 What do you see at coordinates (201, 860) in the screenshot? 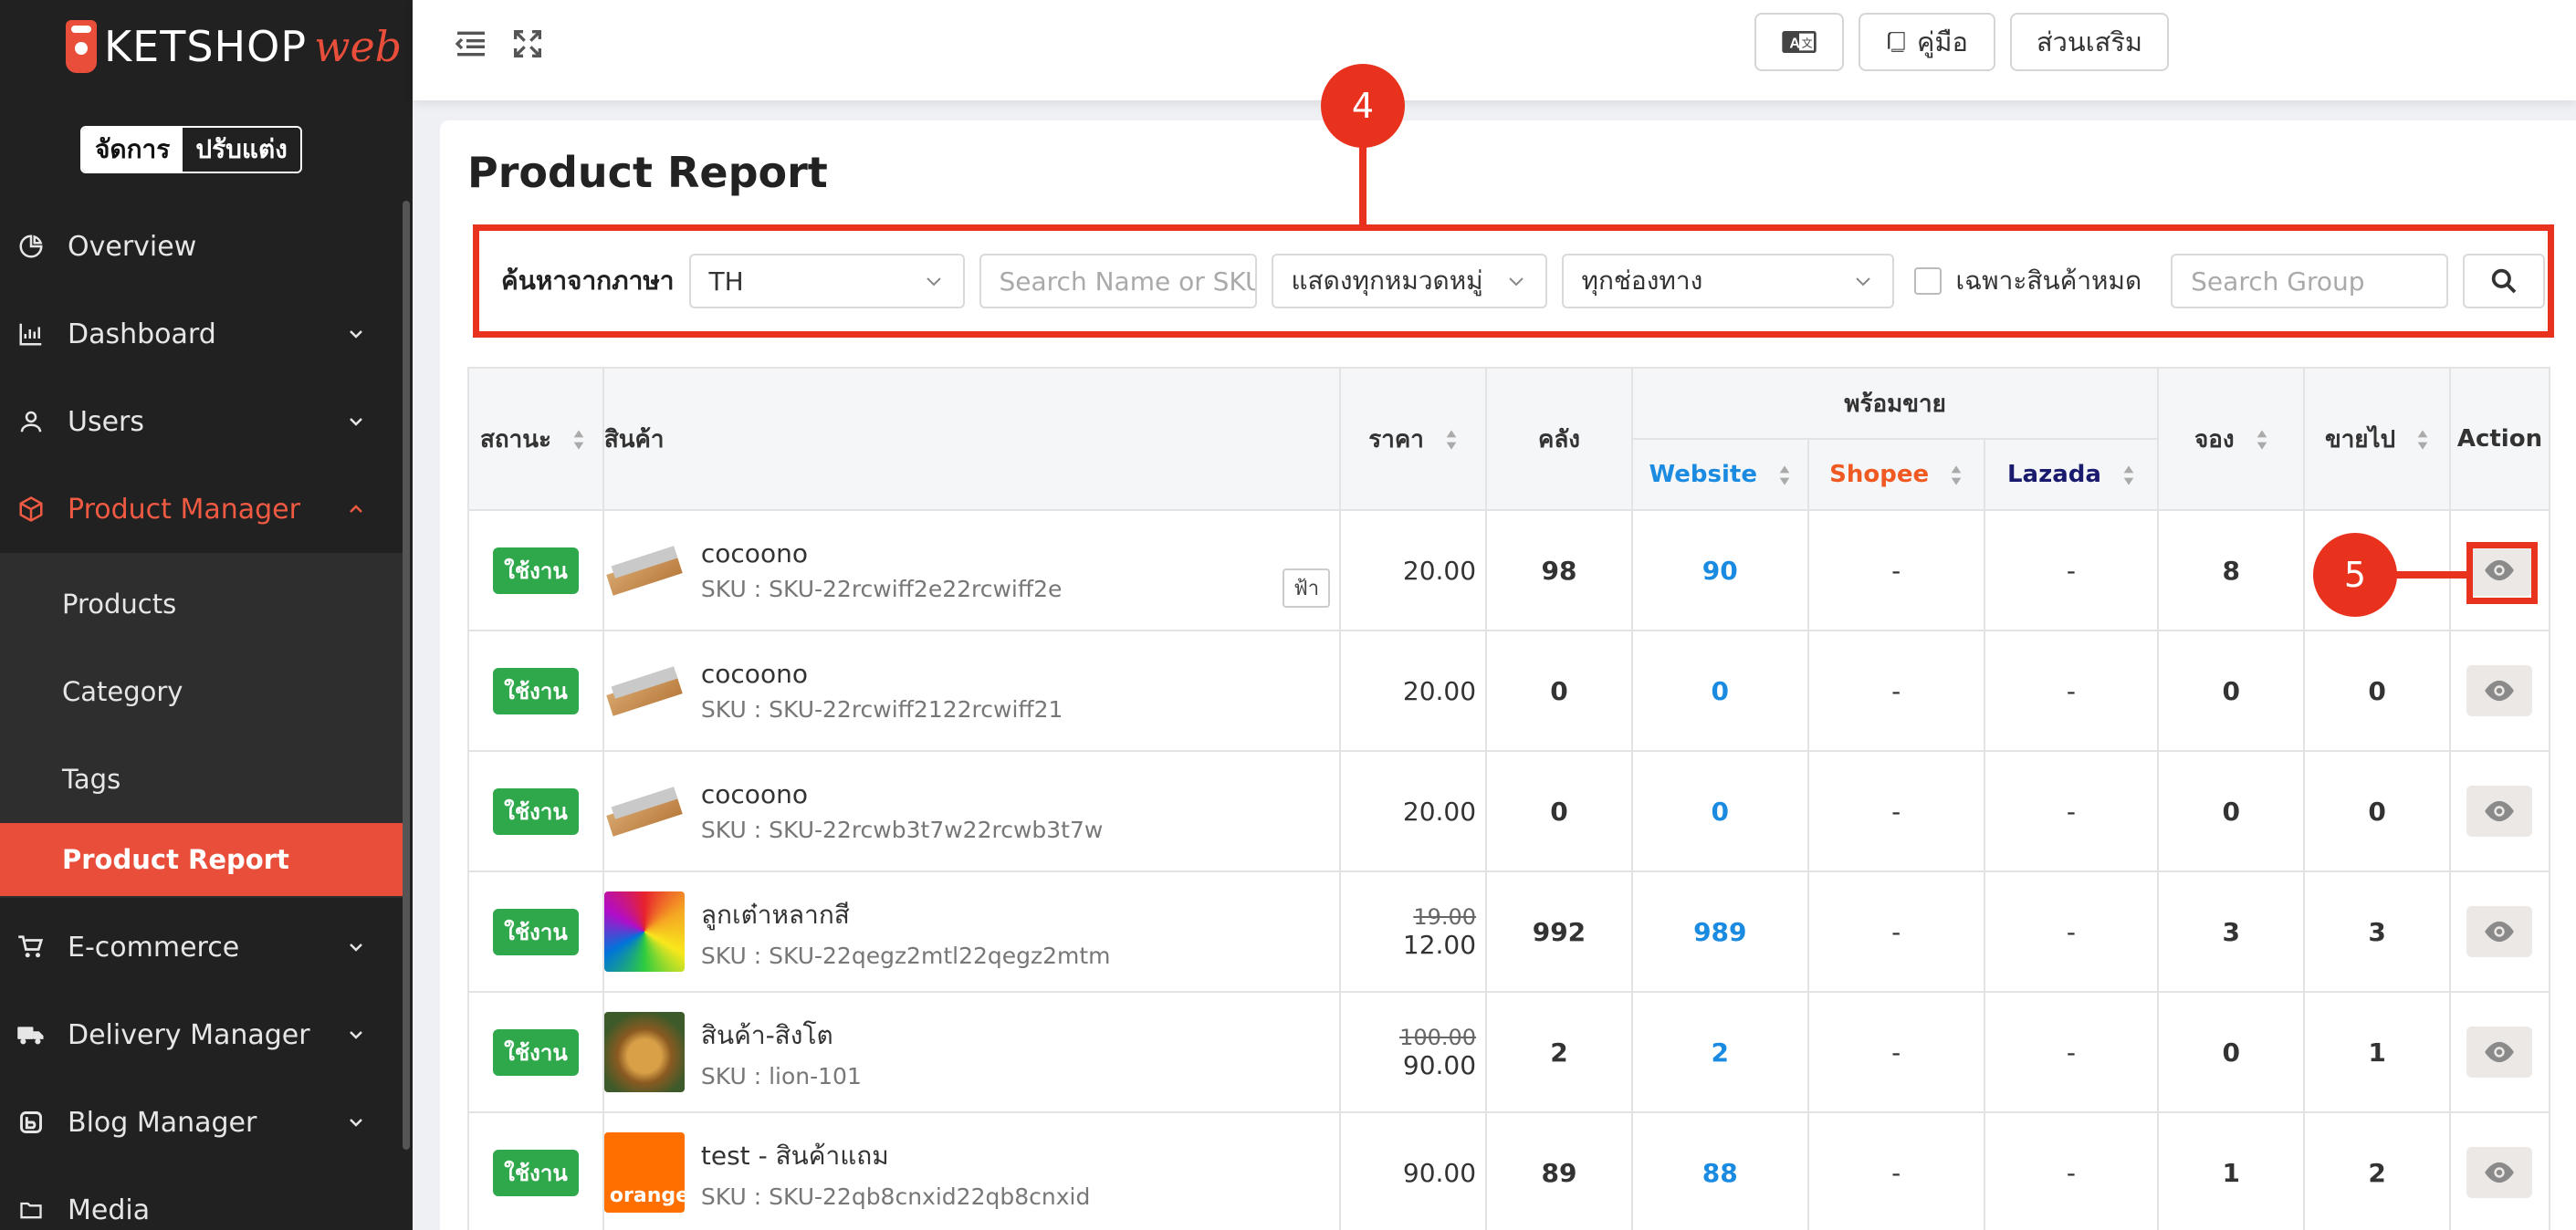
I see `sidebar-subitem-product-report: Product Report` at bounding box center [201, 860].